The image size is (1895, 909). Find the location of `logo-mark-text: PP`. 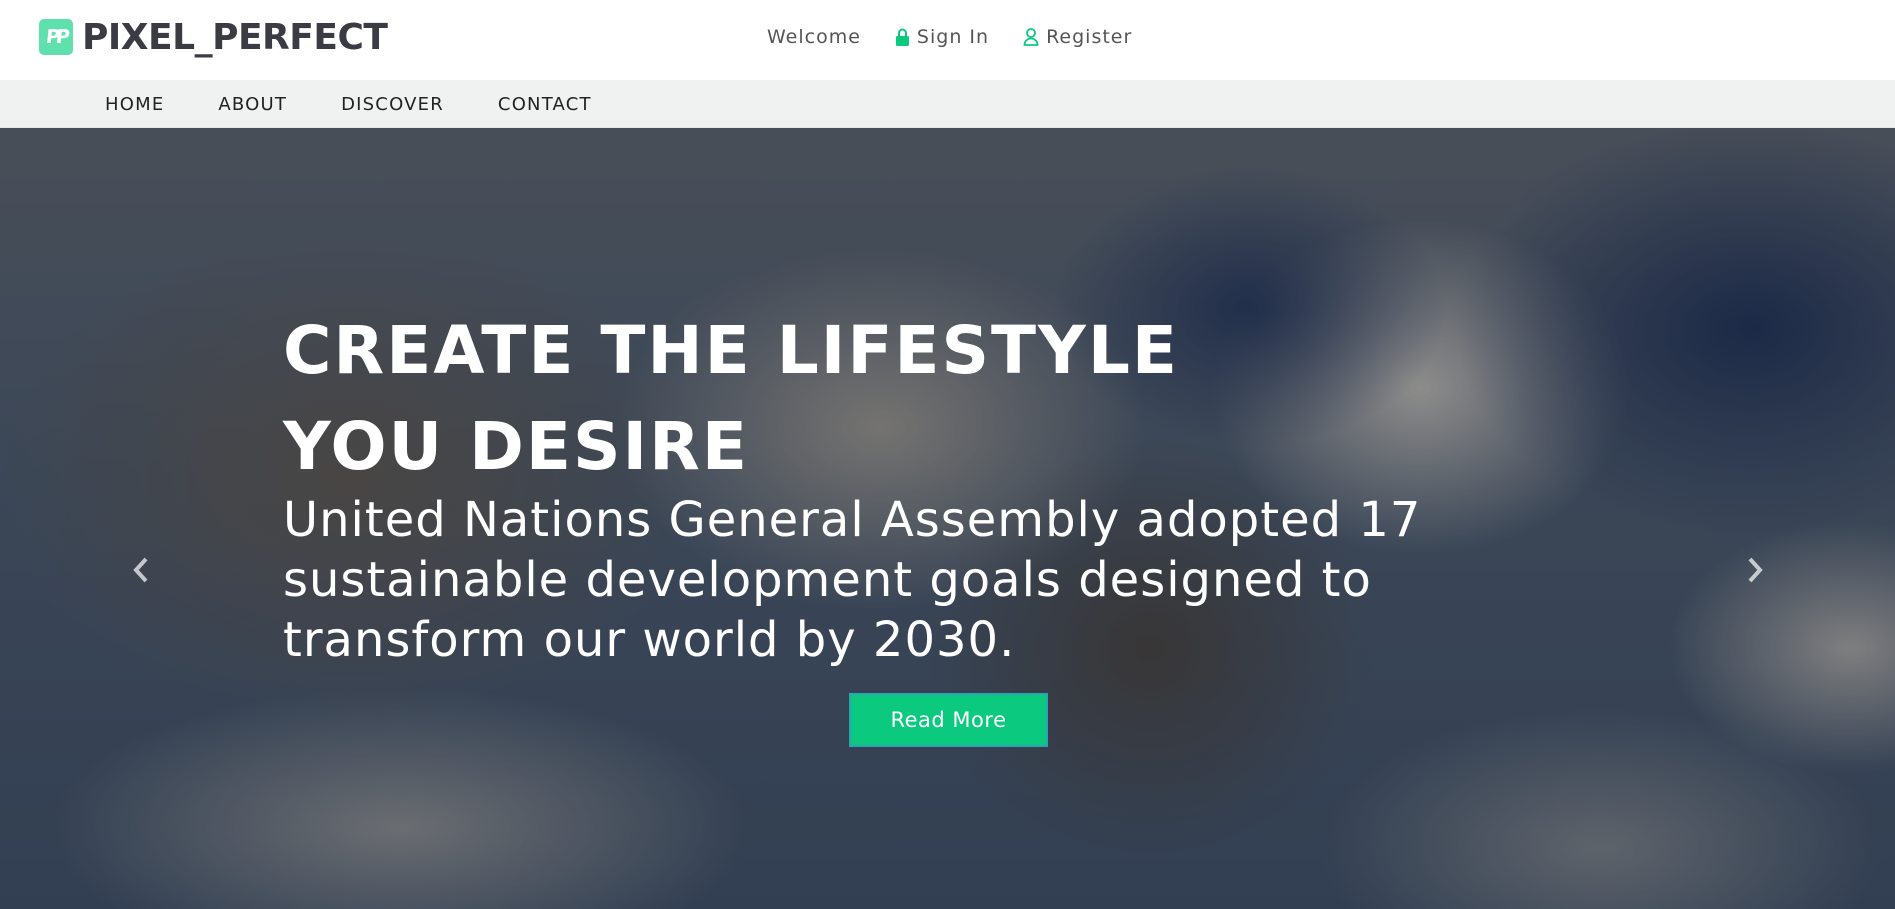

logo-mark-text: PP is located at coordinates (56, 37).